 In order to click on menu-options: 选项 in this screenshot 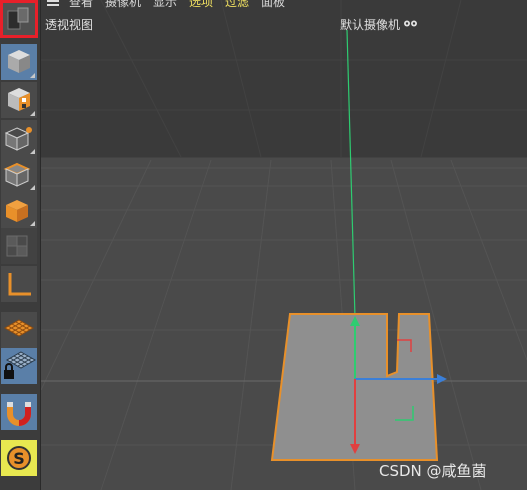, I will do `click(201, 4)`.